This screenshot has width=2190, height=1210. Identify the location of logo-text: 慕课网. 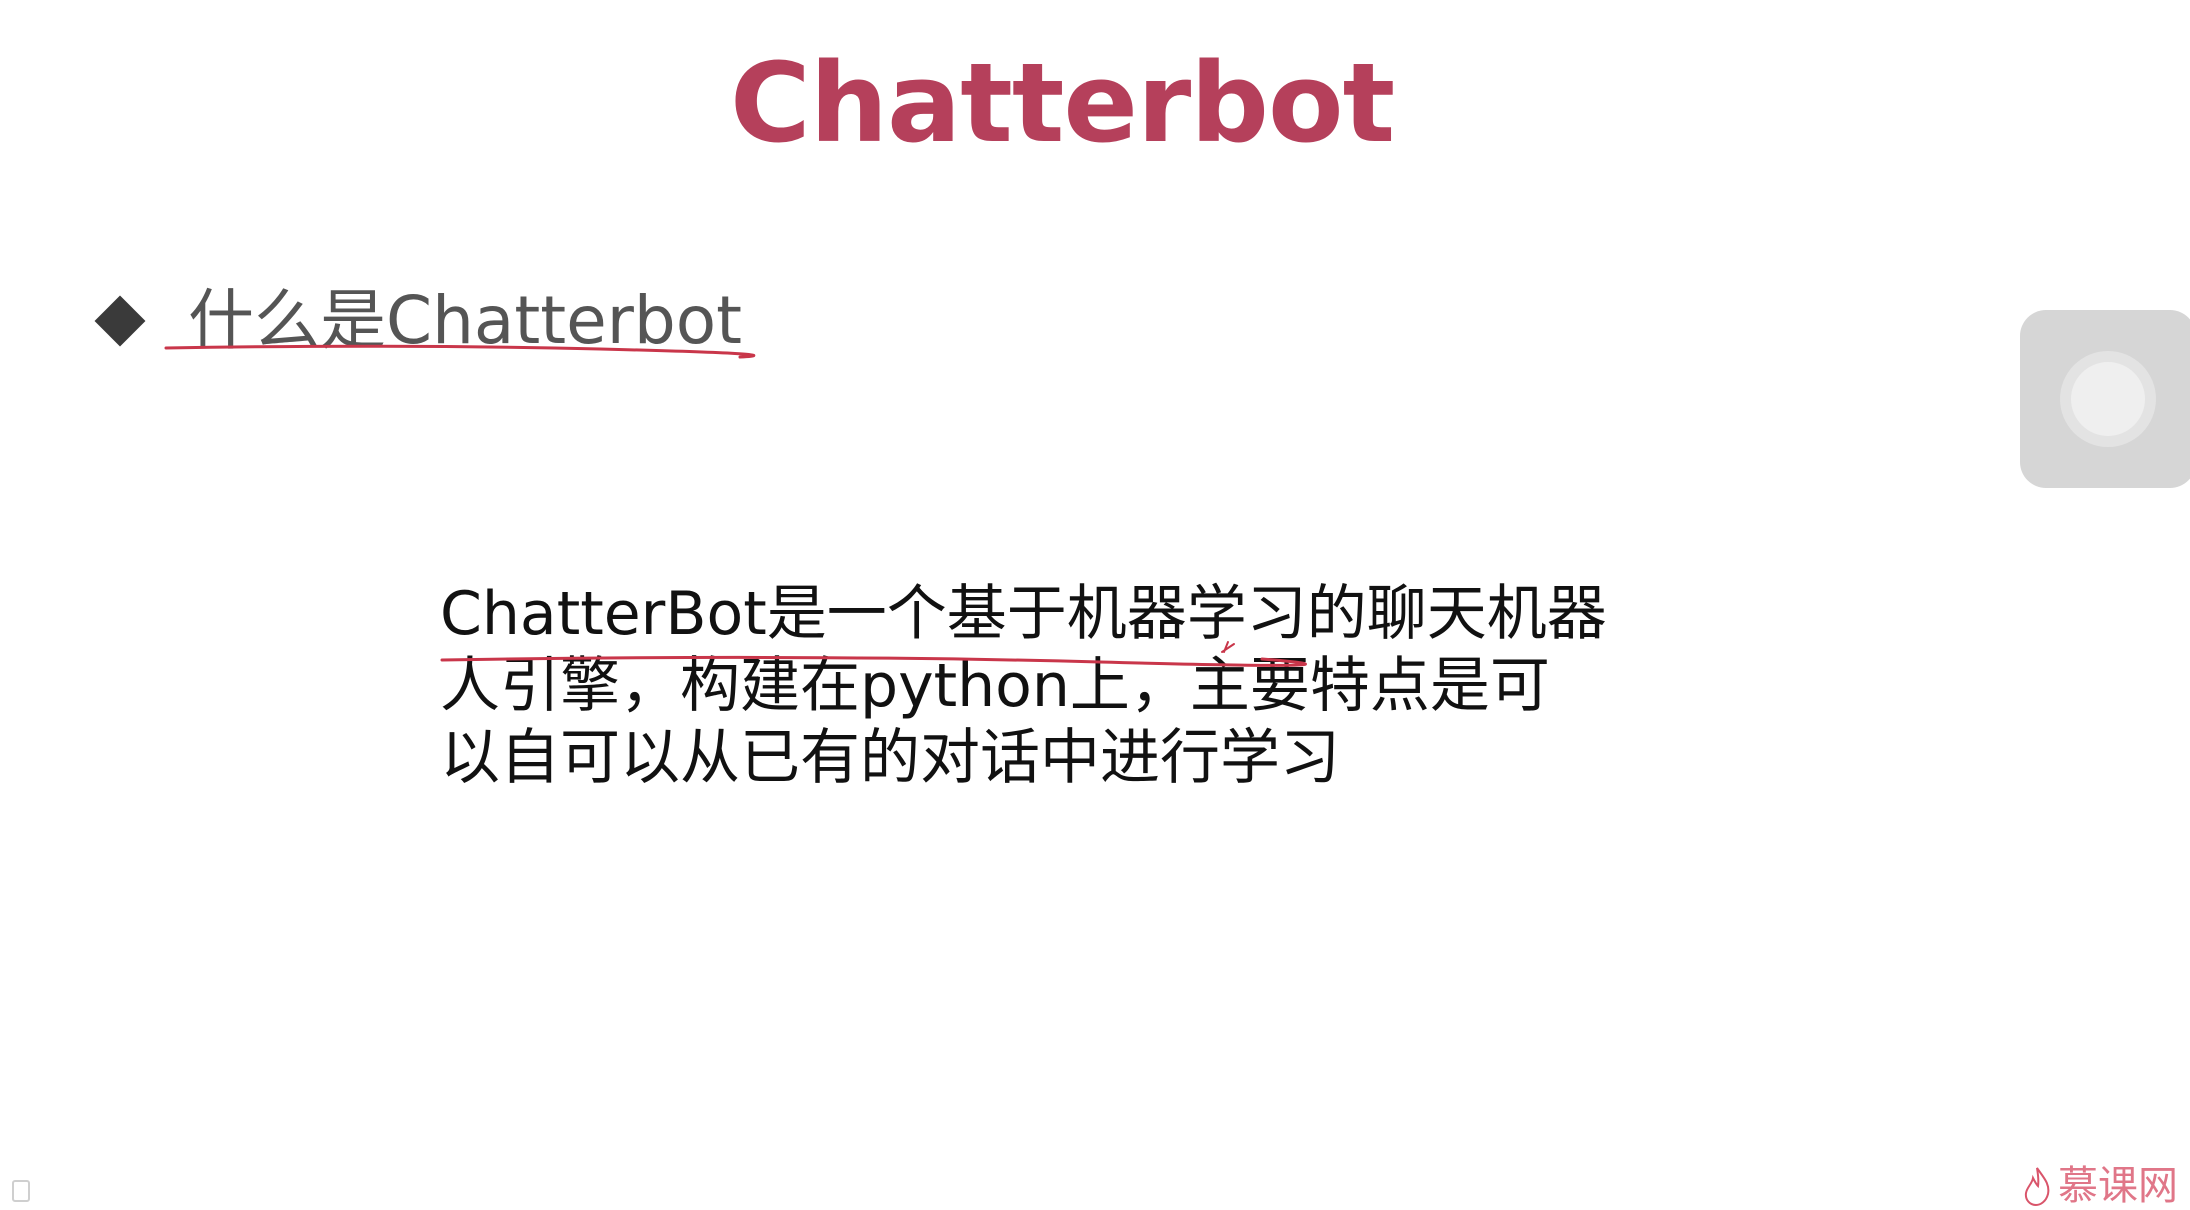
(2118, 1186).